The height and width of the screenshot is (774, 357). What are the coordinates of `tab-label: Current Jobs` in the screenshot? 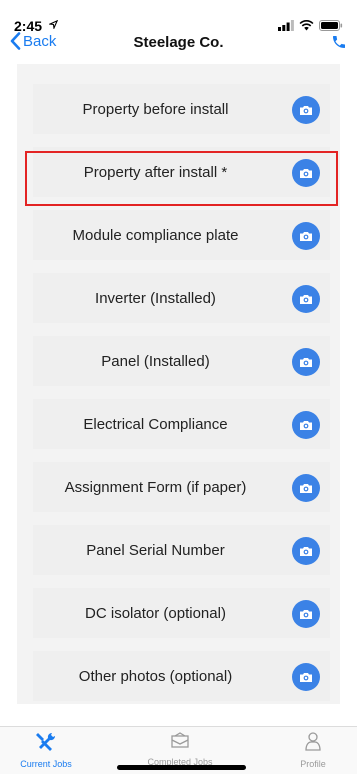 It's located at (46, 764).